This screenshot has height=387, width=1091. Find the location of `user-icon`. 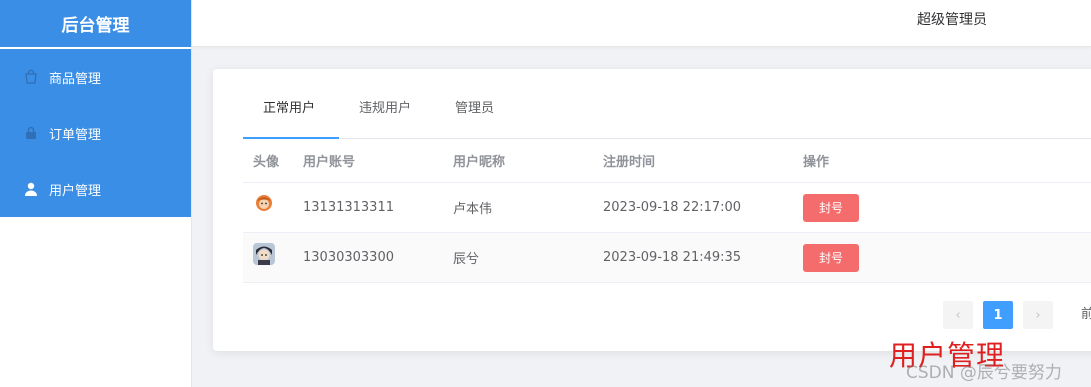

user-icon is located at coordinates (31, 189).